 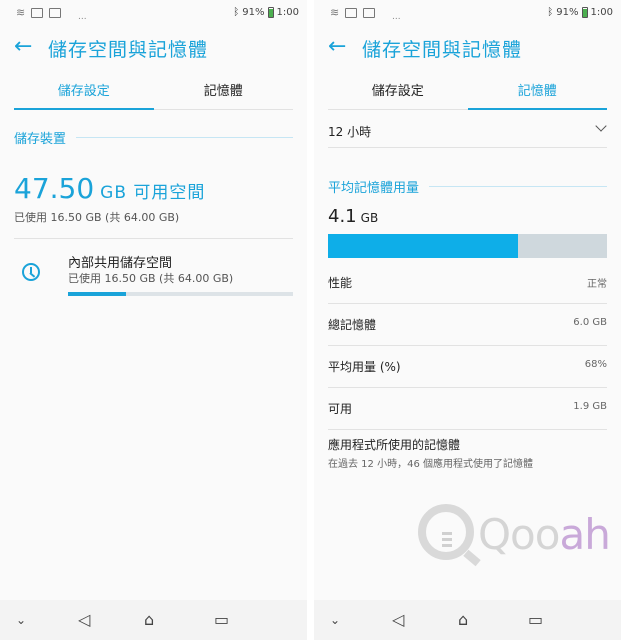 What do you see at coordinates (97, 294) in the screenshot?
I see `storage-usage-fill` at bounding box center [97, 294].